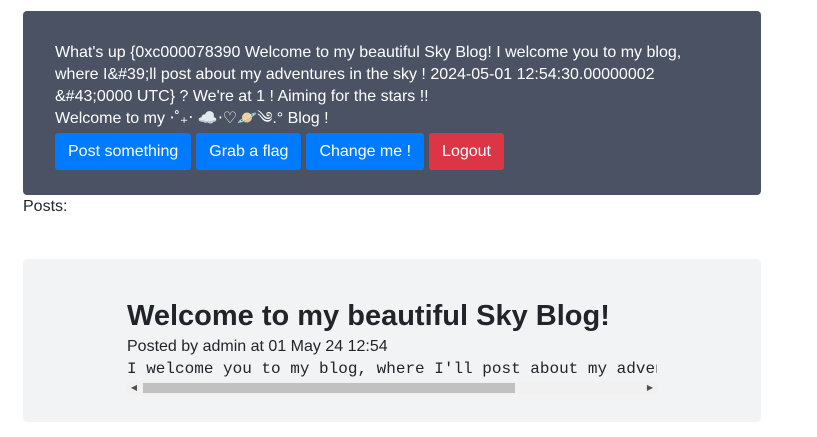 The width and height of the screenshot is (817, 437). Describe the element at coordinates (224, 346) in the screenshot. I see `post-author: admin` at that location.